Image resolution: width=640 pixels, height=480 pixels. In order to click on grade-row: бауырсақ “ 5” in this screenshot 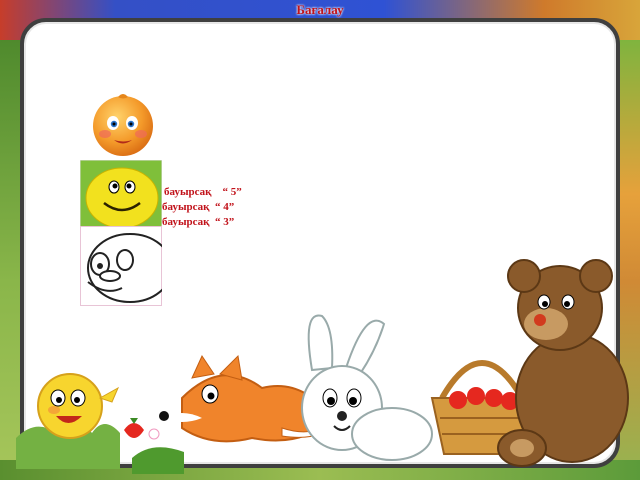, I will do `click(203, 192)`.